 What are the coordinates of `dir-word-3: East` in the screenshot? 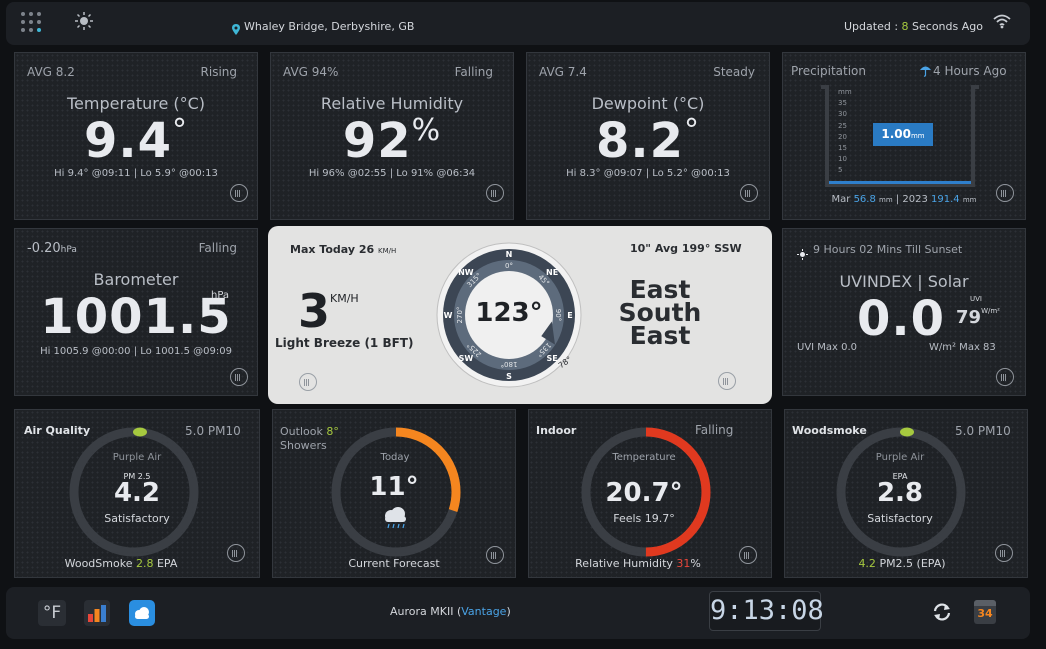 It's located at (660, 335).